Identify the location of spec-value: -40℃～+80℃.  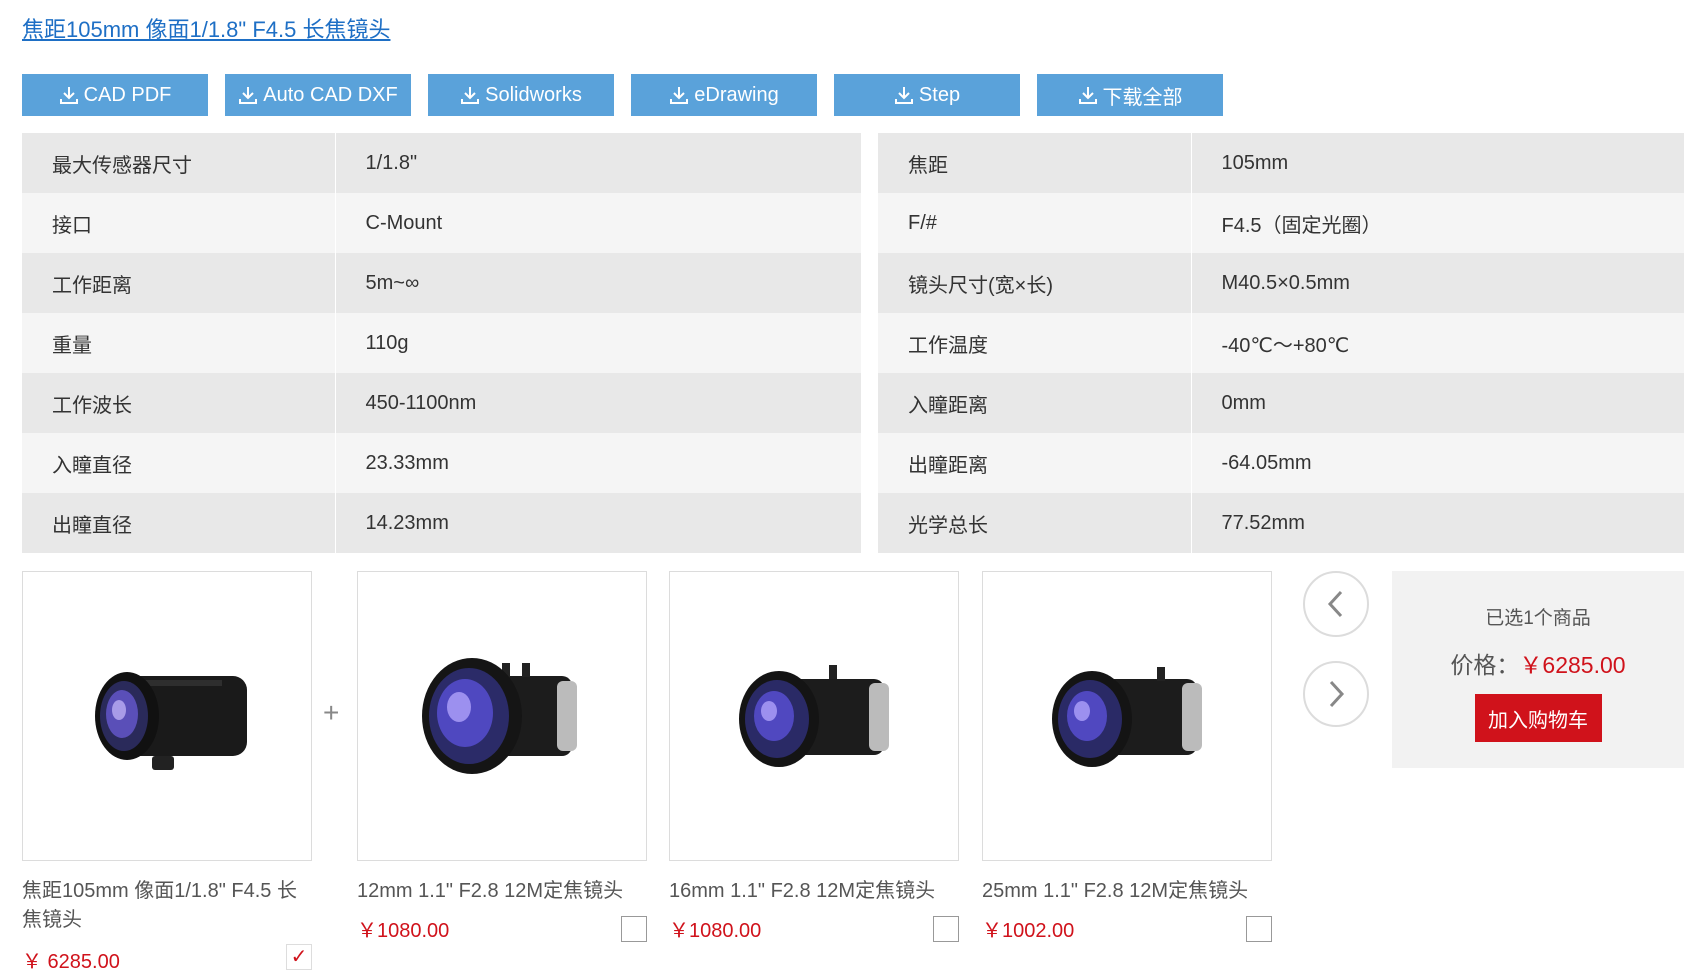
(1285, 345).